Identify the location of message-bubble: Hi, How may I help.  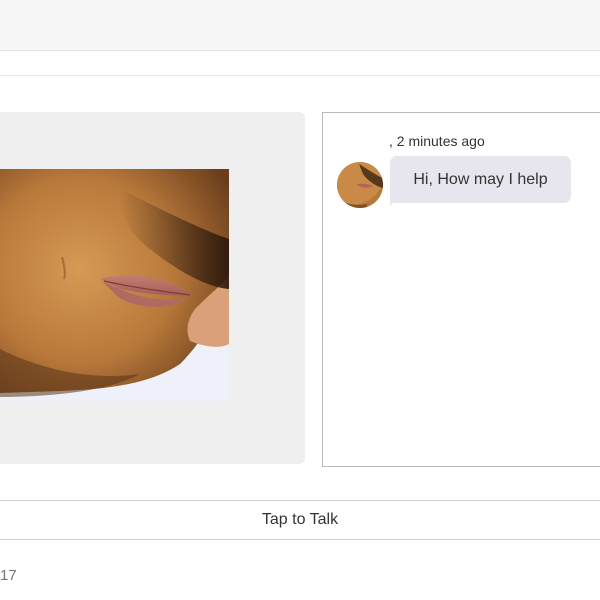
(480, 179).